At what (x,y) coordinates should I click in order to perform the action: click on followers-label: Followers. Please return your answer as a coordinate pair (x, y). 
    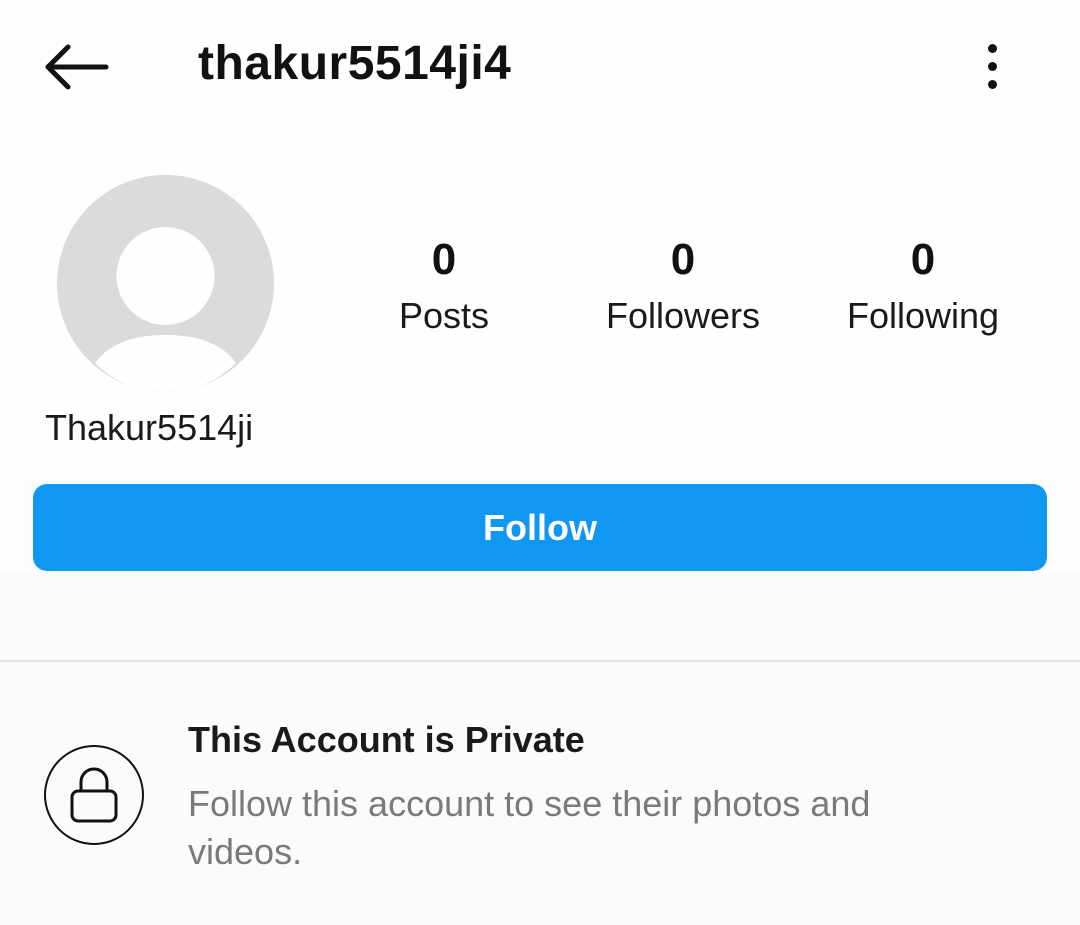
    Looking at the image, I should click on (683, 315).